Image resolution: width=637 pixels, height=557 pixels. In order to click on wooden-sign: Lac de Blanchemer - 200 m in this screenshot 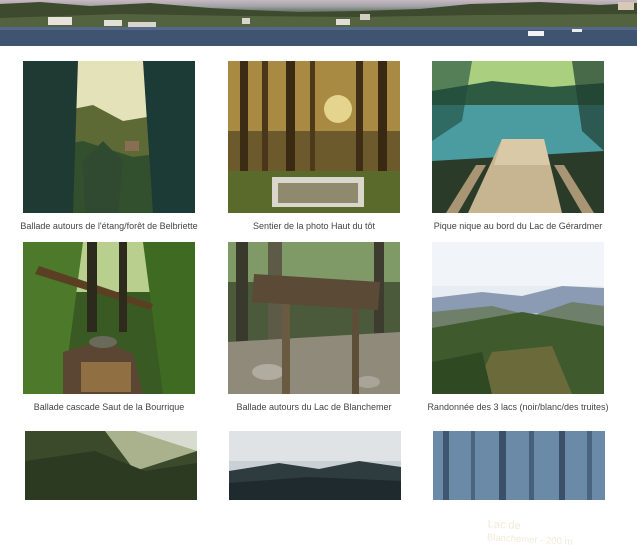, I will do `click(544, 537)`.